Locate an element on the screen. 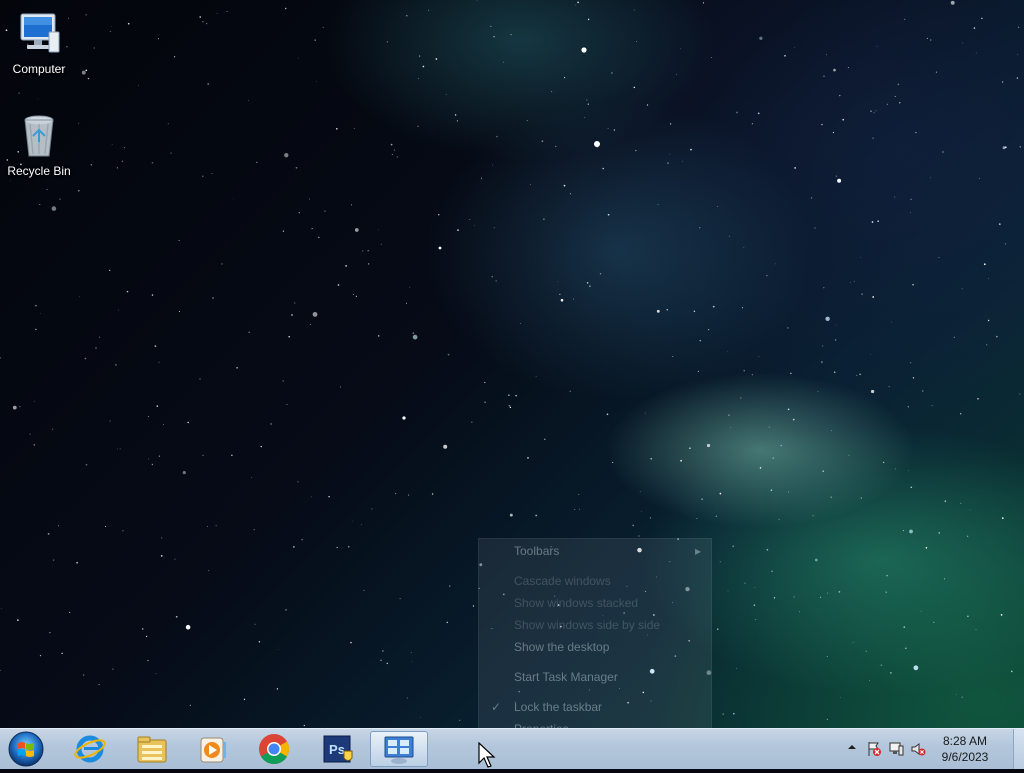 This screenshot has width=1024, height=773. taskbar-media-player is located at coordinates (212, 749).